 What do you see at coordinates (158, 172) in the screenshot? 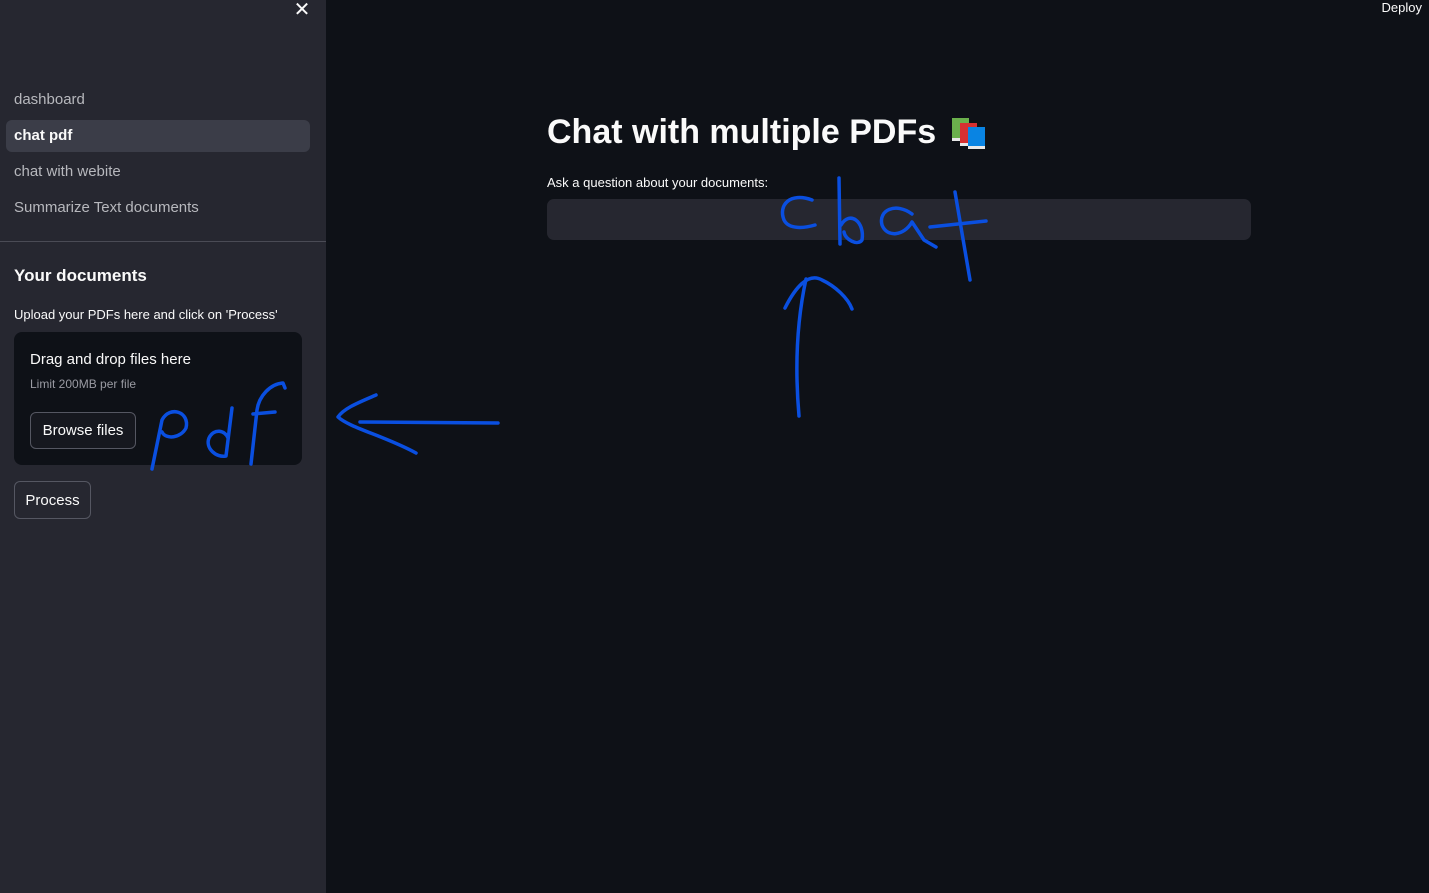
I see `sidebar-item-chat-with-webite: chat with webite` at bounding box center [158, 172].